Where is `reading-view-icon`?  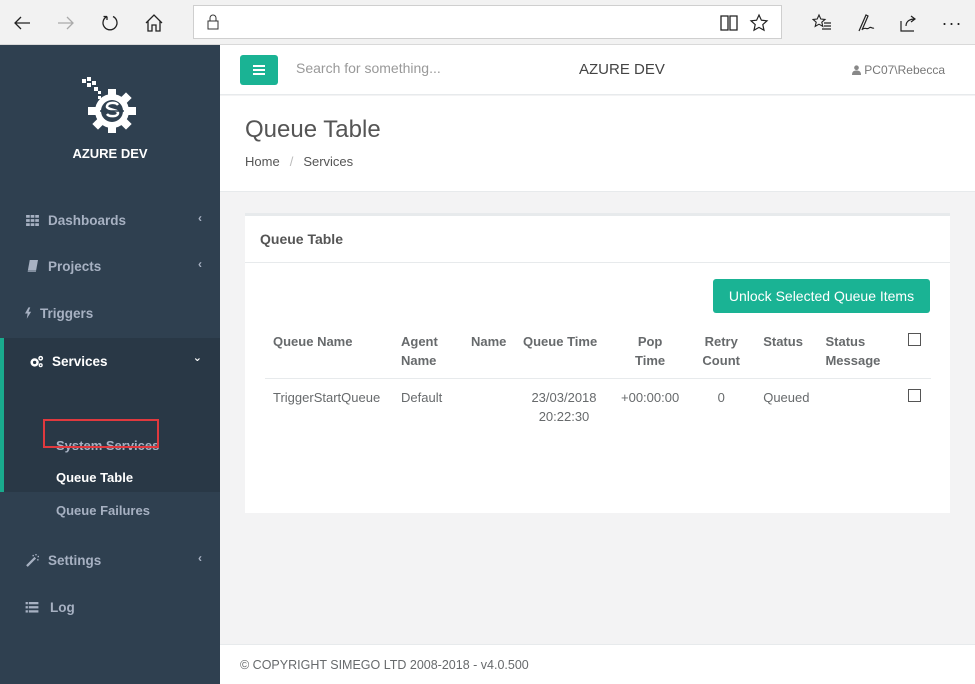
reading-view-icon is located at coordinates (729, 23).